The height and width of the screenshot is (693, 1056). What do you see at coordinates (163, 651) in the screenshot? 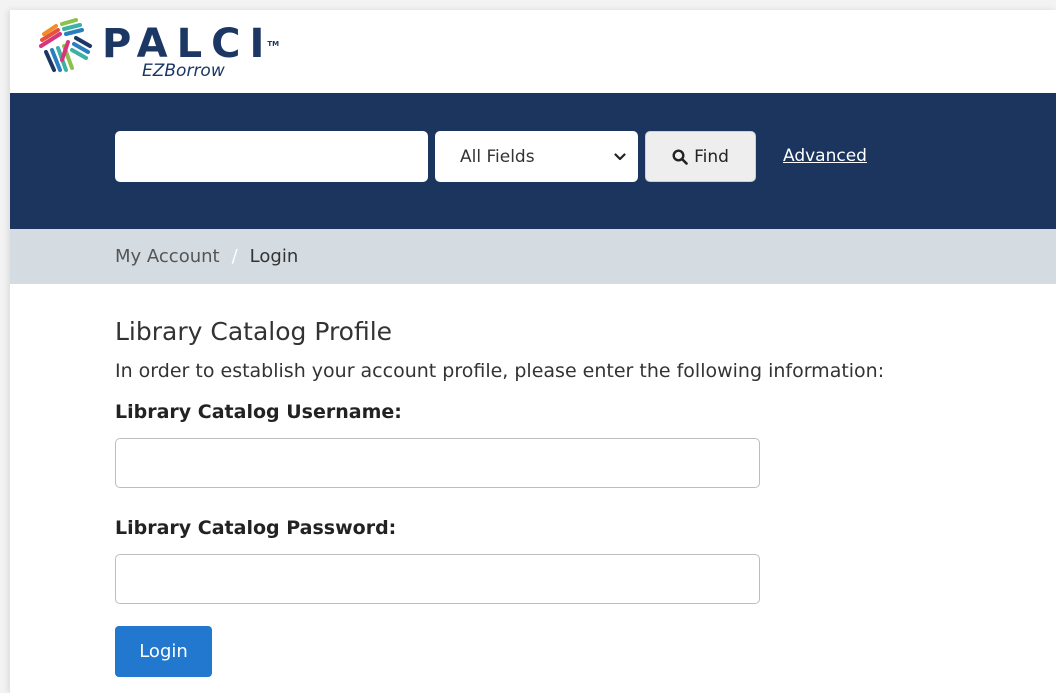
I see `login-button: Login` at bounding box center [163, 651].